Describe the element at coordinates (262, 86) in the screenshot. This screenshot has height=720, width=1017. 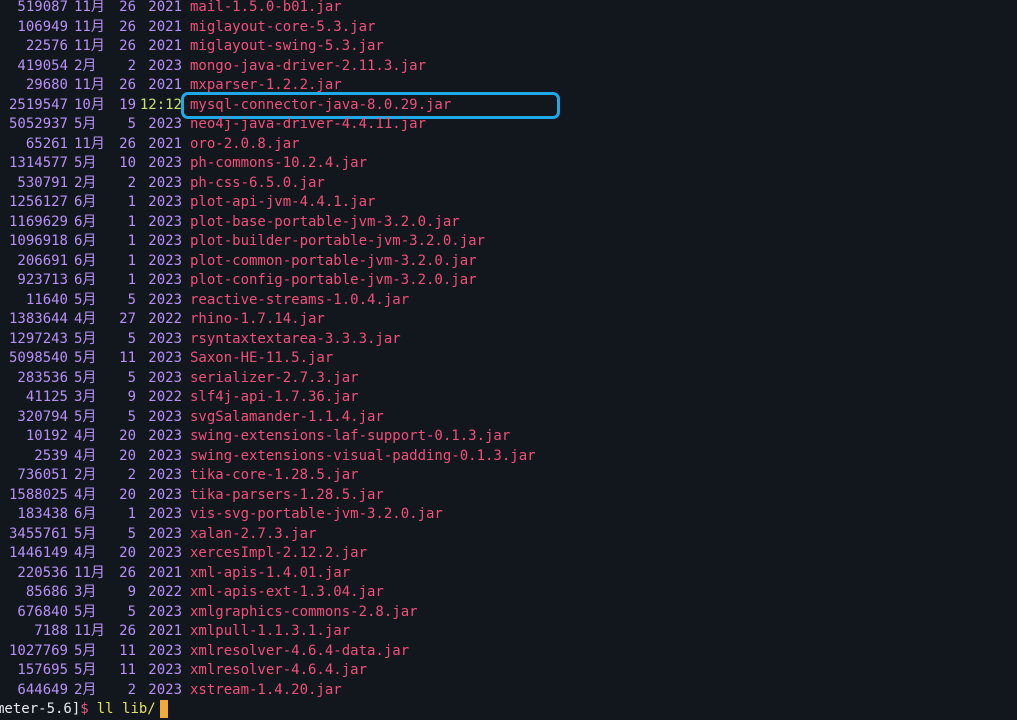
I see `file-name: mxparser-1.2.2.jar` at that location.